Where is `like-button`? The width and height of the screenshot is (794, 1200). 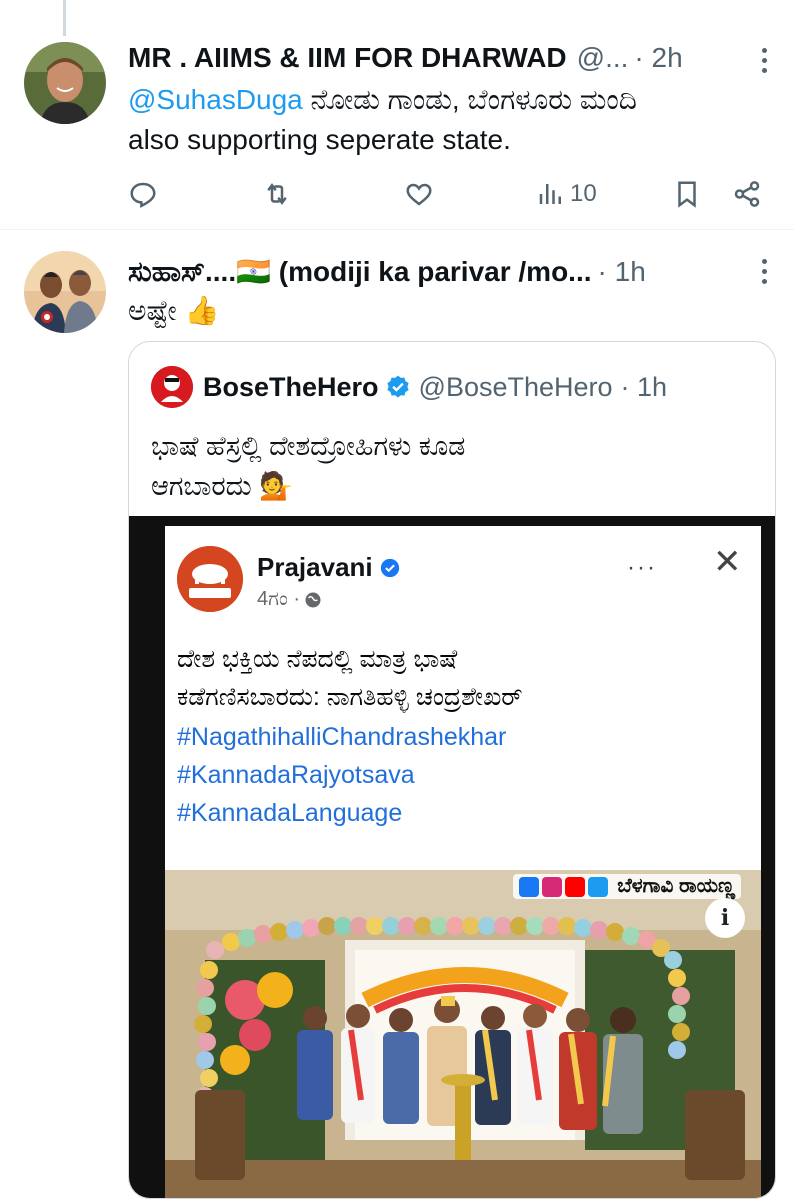 like-button is located at coordinates (419, 194).